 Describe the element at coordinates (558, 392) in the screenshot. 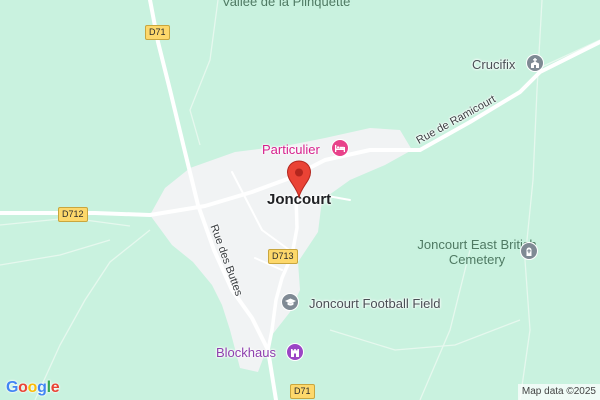

I see `map-attribution: Map data ©2025` at that location.